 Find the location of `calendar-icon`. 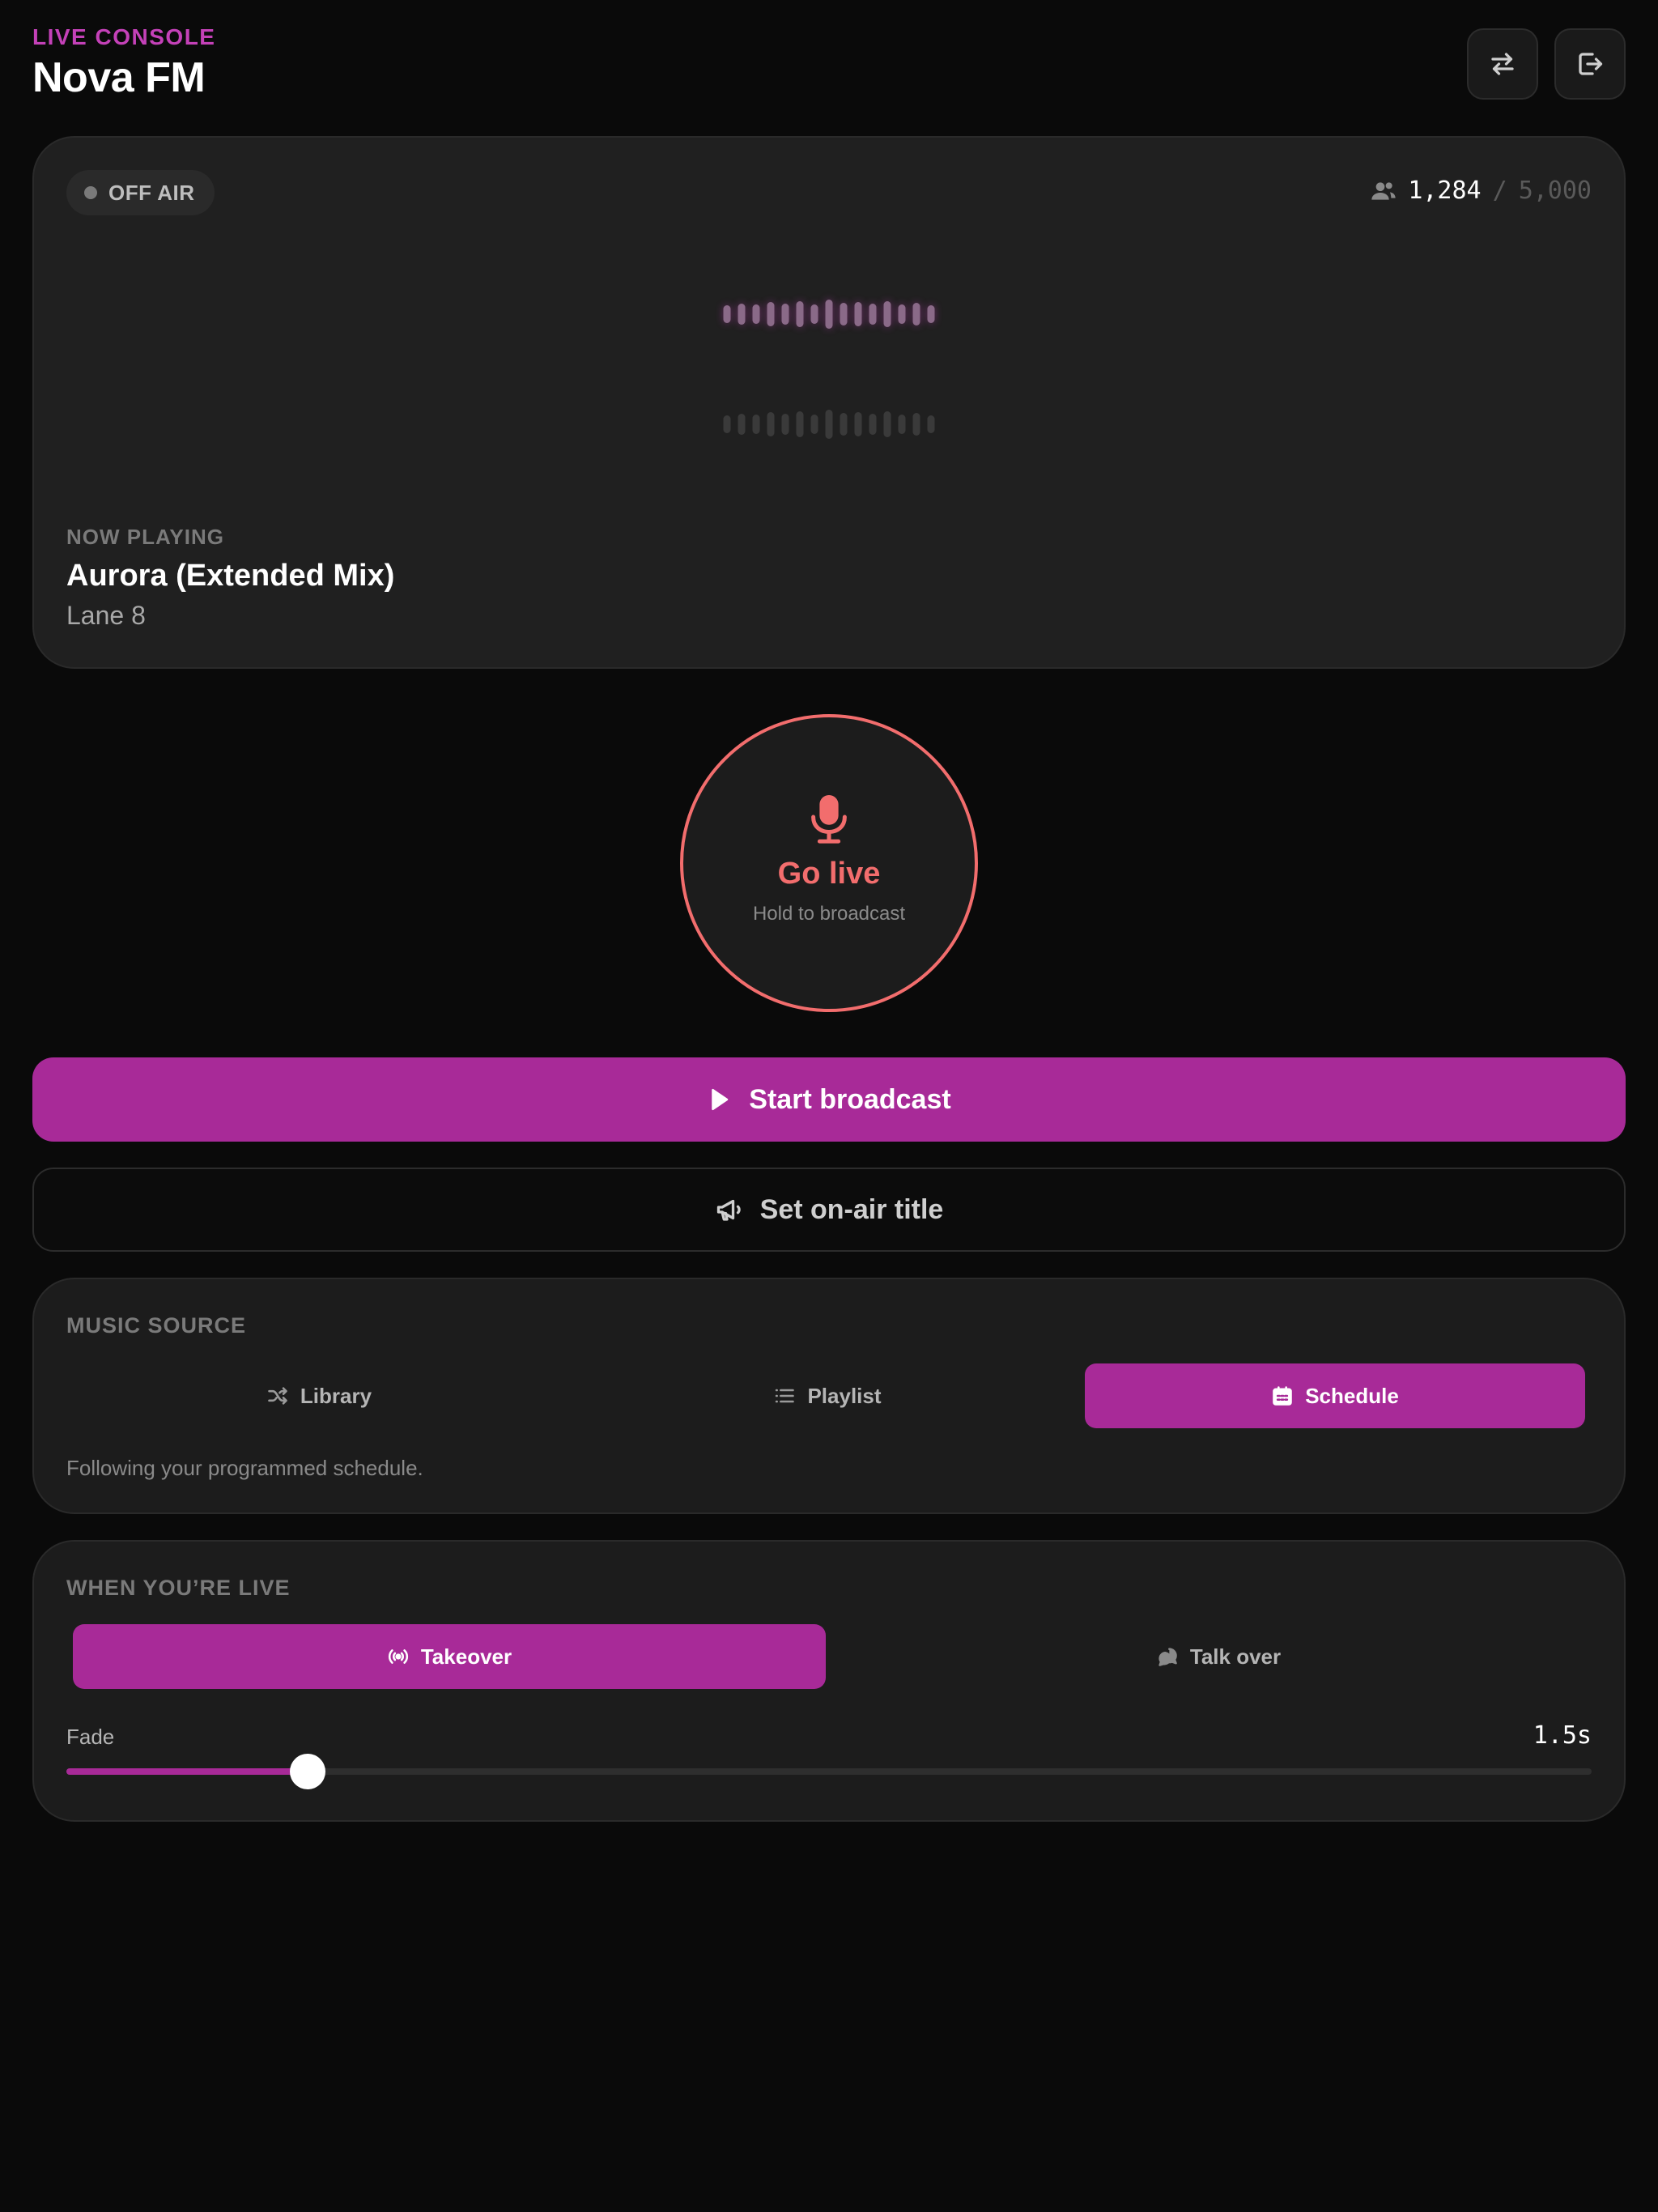

calendar-icon is located at coordinates (1282, 1396).